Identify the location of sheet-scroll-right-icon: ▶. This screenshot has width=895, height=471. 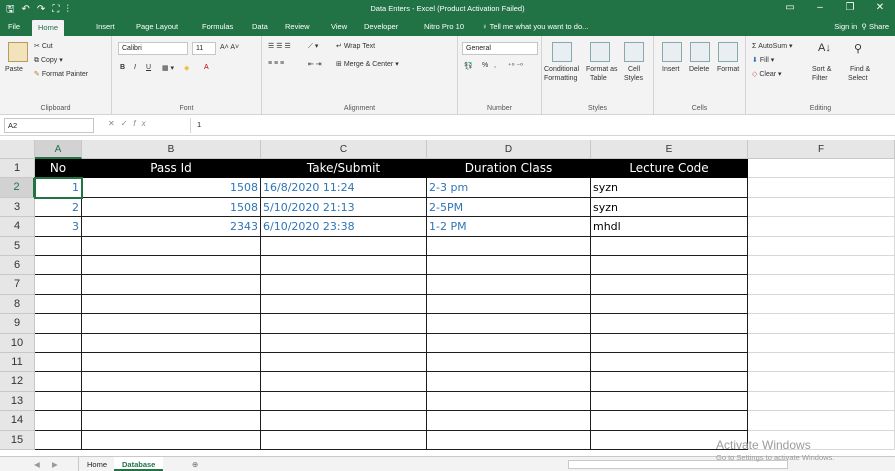
(55, 464).